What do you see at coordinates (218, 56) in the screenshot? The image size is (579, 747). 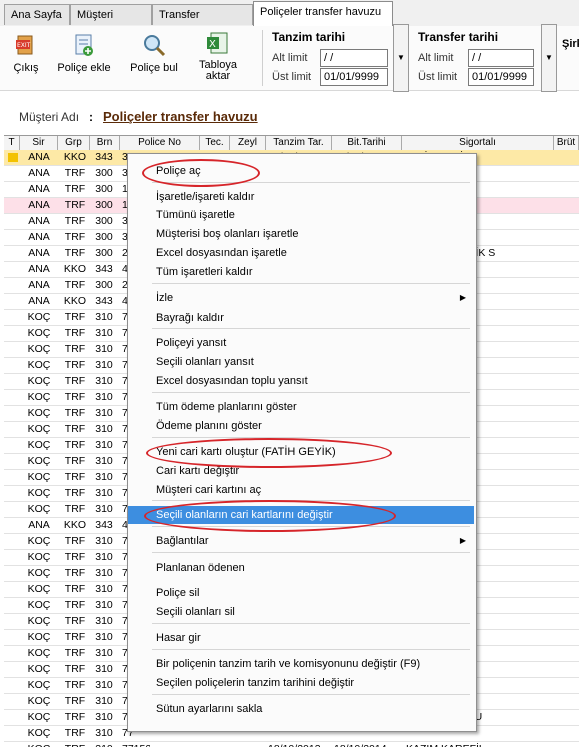 I see `export-table-button: X Tabloya aktar` at bounding box center [218, 56].